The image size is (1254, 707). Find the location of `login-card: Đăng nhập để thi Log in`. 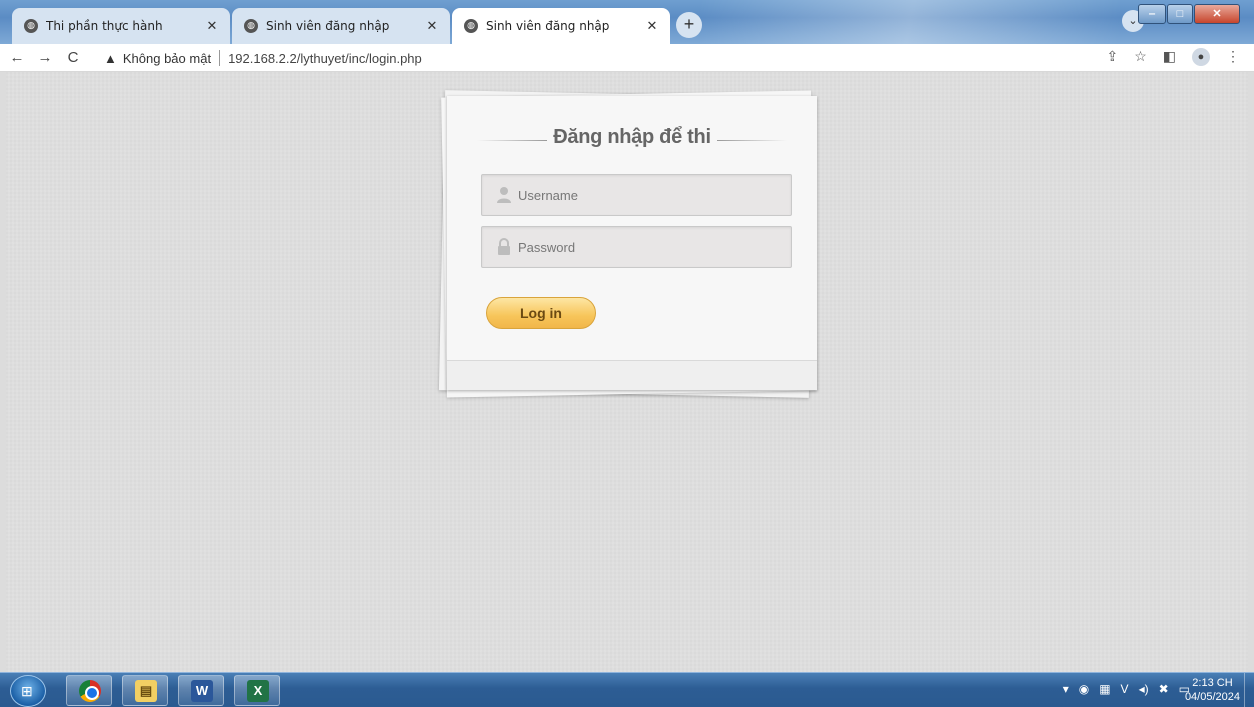

login-card: Đăng nhập để thi Log in is located at coordinates (632, 243).